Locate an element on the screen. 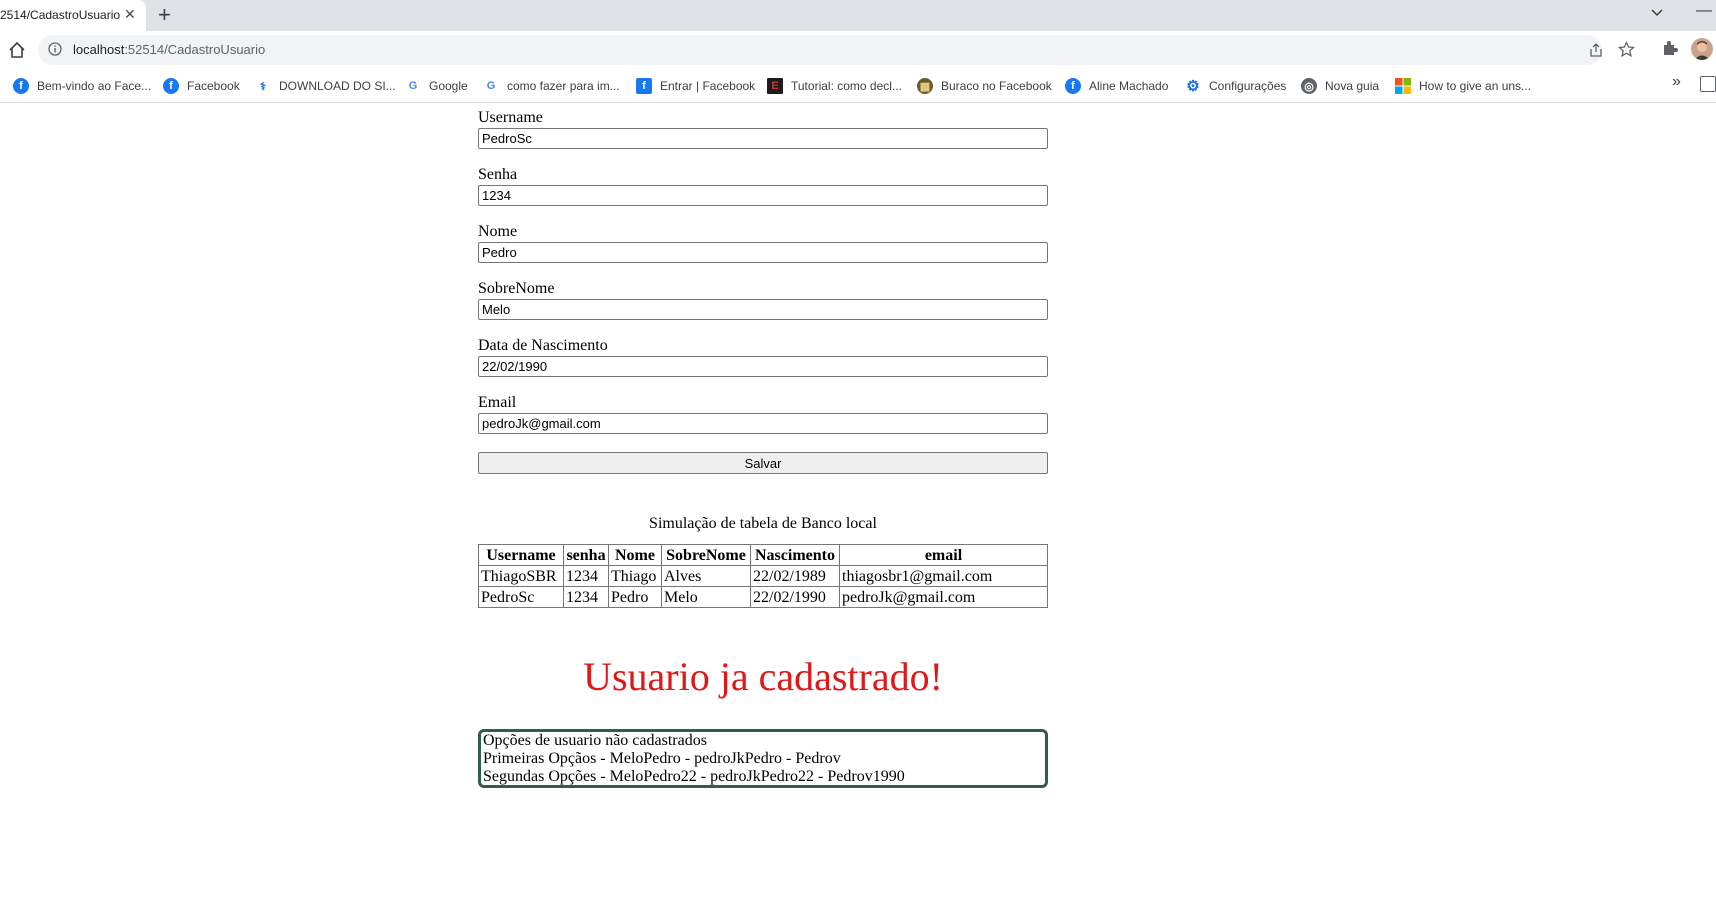 The height and width of the screenshot is (917, 1716). table-cell: Pedro is located at coordinates (635, 597).